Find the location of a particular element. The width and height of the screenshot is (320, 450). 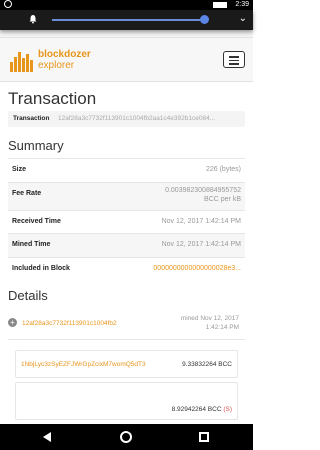

row-key: Received Time is located at coordinates (36, 221).